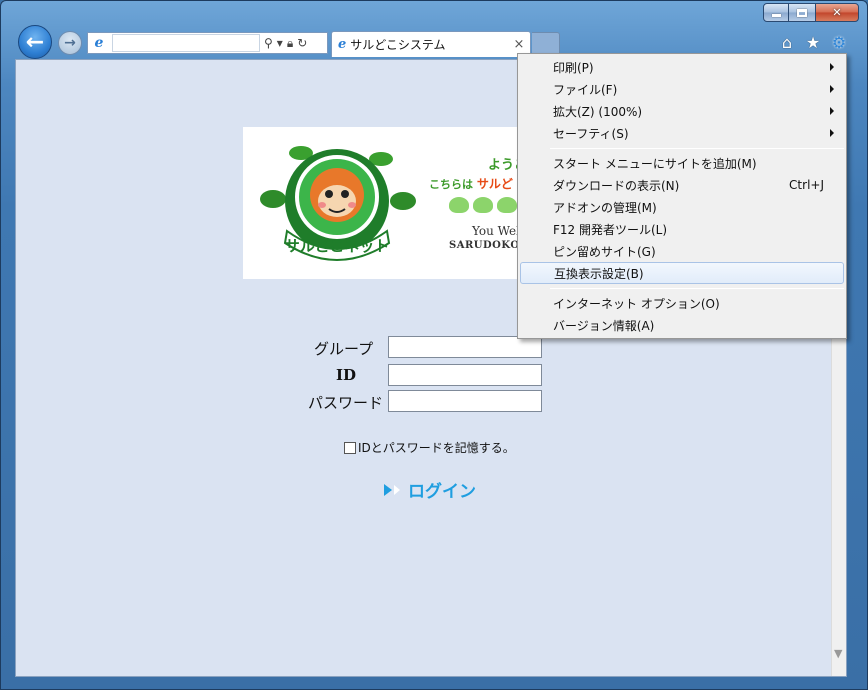 The image size is (868, 690). What do you see at coordinates (99, 43) in the screenshot?
I see `ie-page-icon: e` at bounding box center [99, 43].